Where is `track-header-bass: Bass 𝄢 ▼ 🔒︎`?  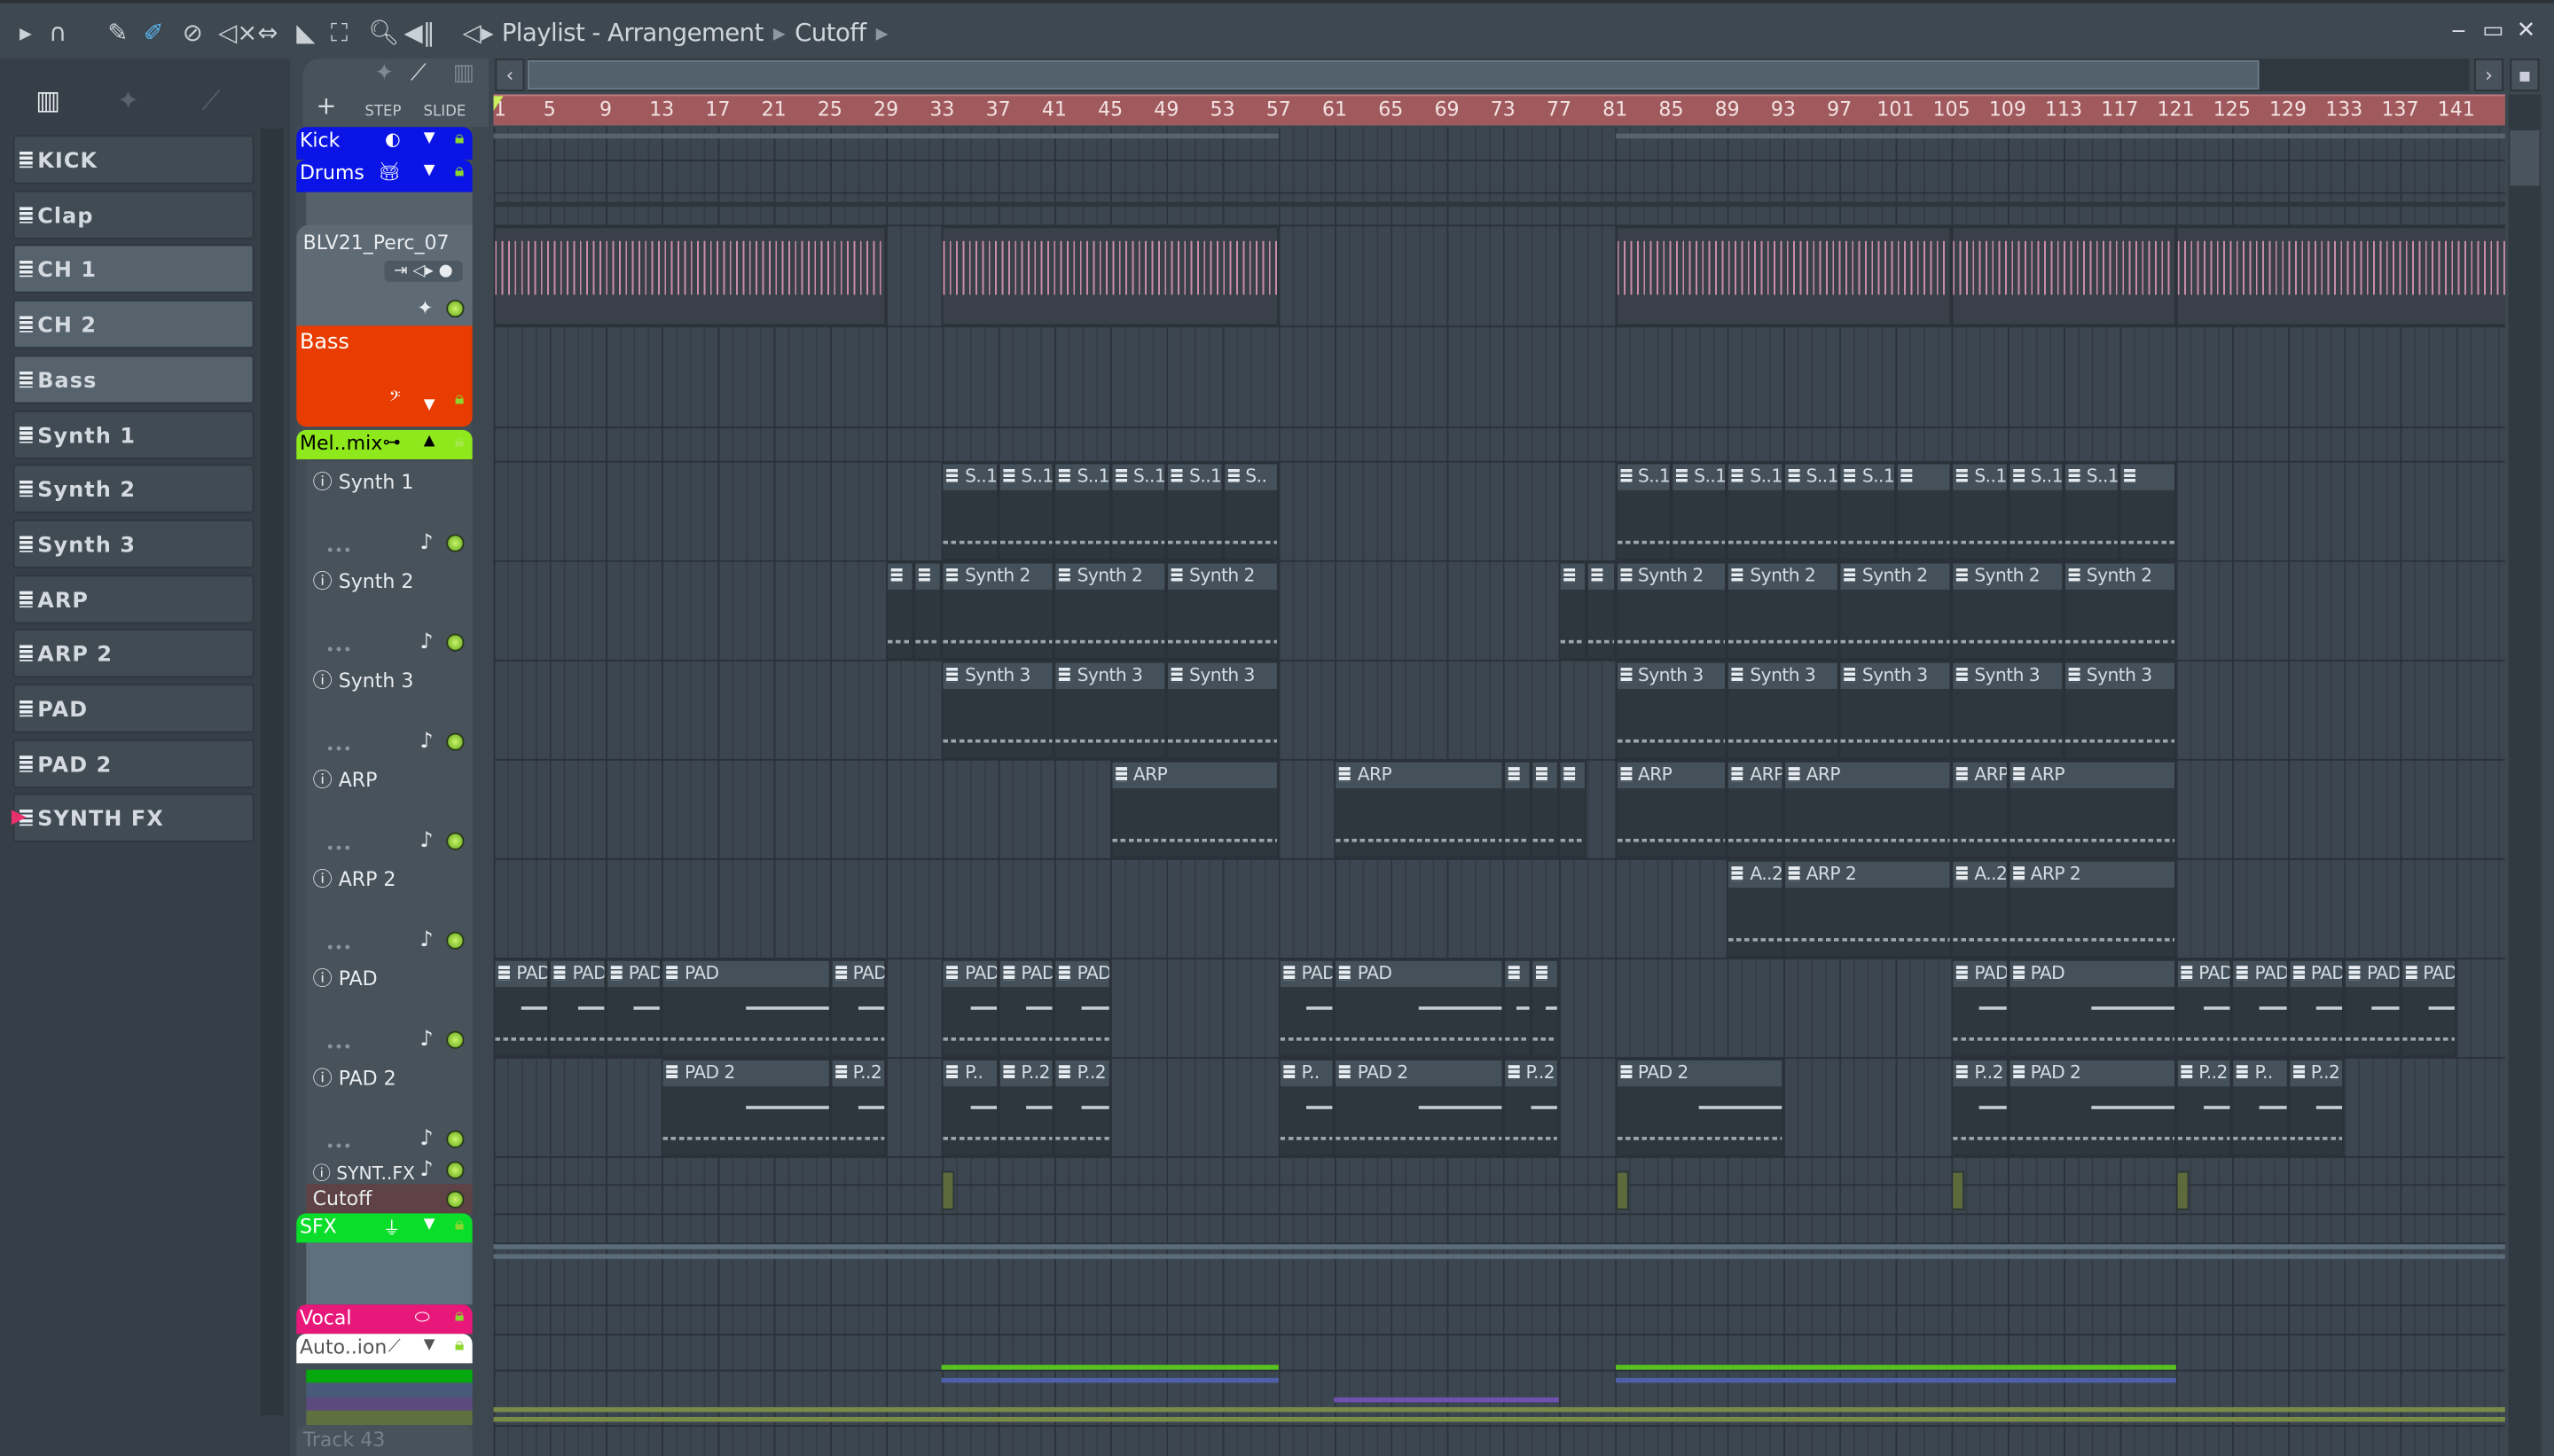
track-header-bass: Bass 𝄢 ▼ 🔒︎ is located at coordinates (384, 376).